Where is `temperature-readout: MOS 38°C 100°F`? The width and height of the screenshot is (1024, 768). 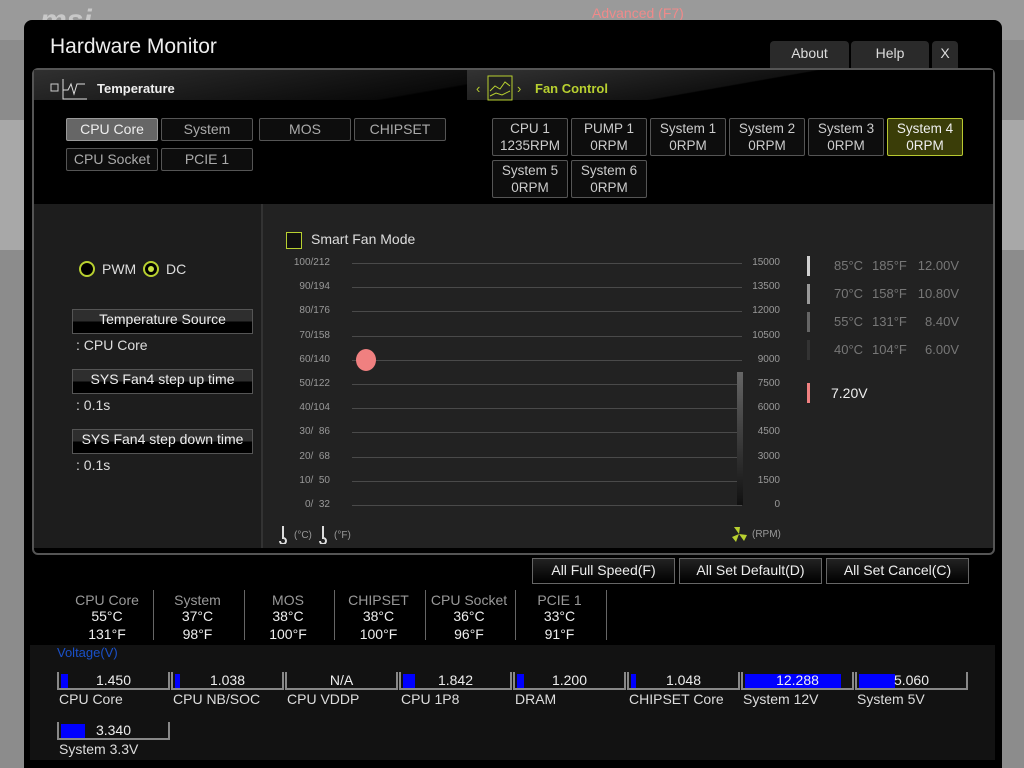 temperature-readout: MOS 38°C 100°F is located at coordinates (288, 617).